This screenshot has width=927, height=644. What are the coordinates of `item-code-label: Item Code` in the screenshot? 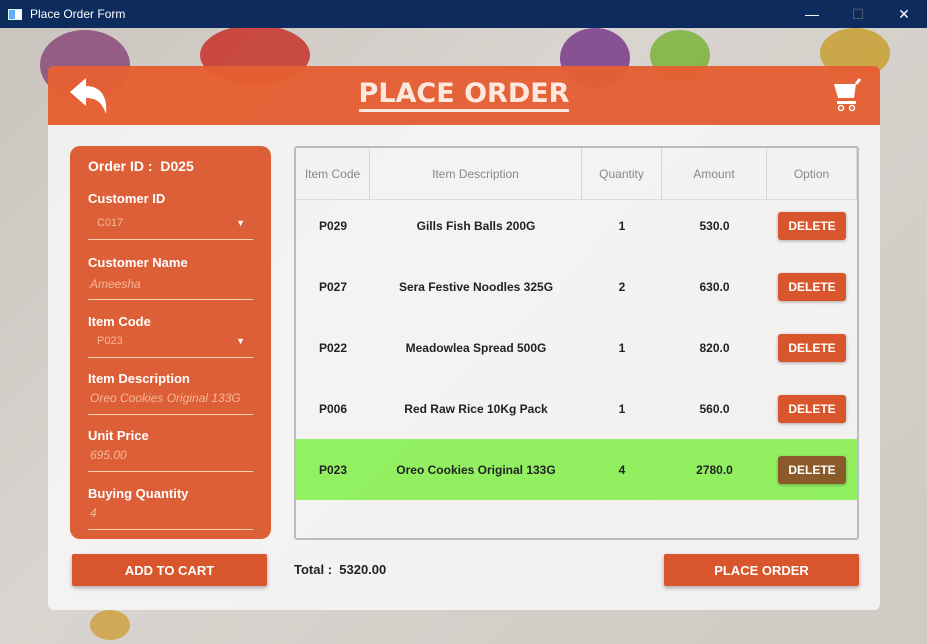 It's located at (119, 321).